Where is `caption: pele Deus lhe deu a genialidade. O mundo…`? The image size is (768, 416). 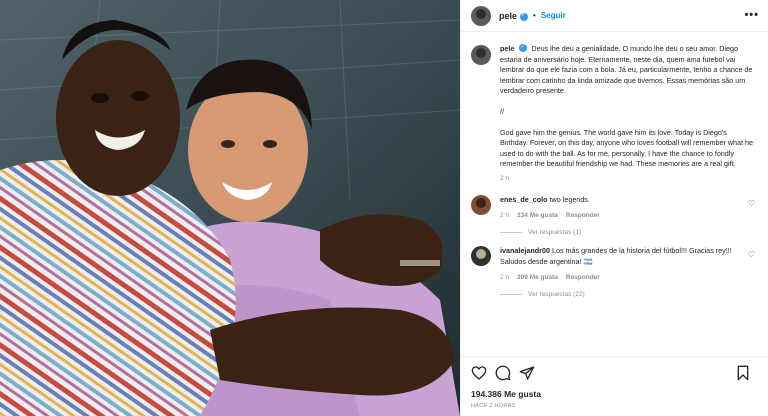 caption: pele Deus lhe deu a genialidade. O mundo… is located at coordinates (613, 113).